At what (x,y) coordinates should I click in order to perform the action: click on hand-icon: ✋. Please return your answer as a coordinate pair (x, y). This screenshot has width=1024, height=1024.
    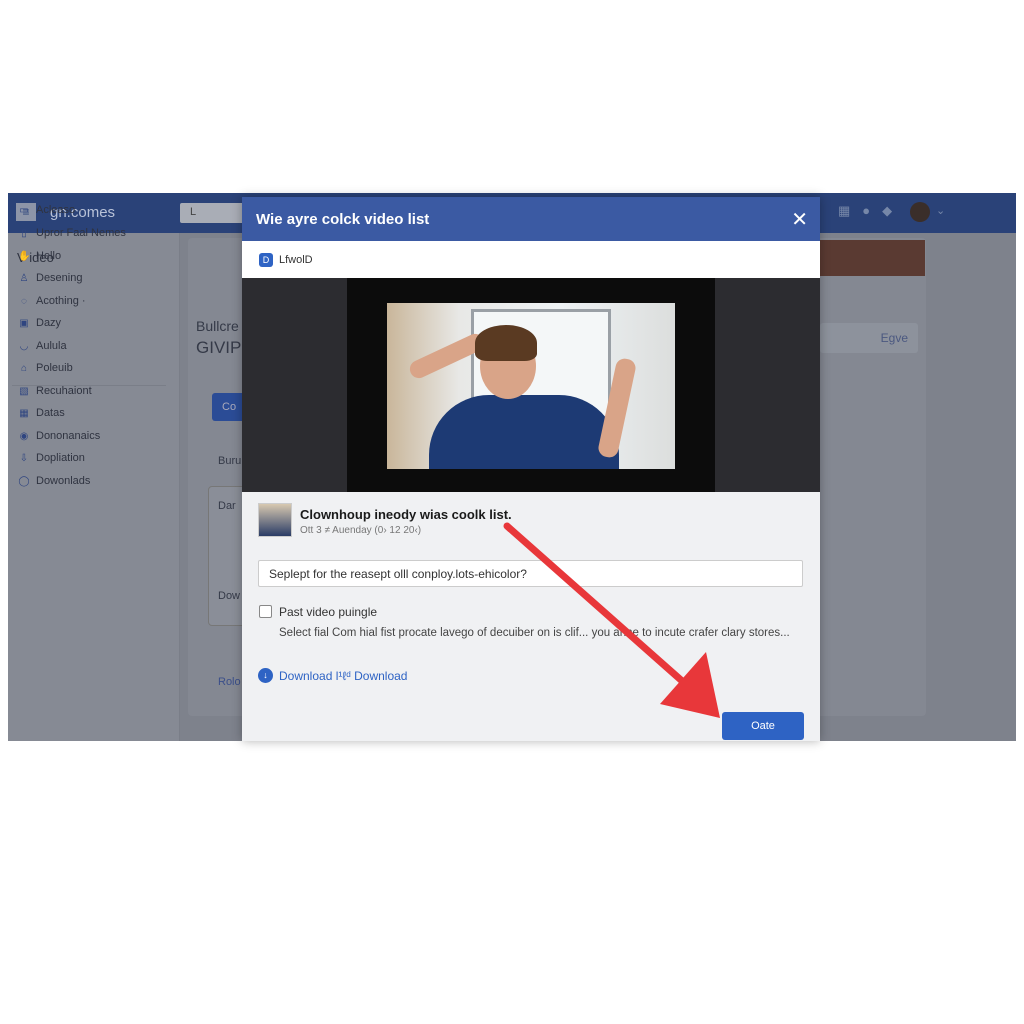
    Looking at the image, I should click on (24, 256).